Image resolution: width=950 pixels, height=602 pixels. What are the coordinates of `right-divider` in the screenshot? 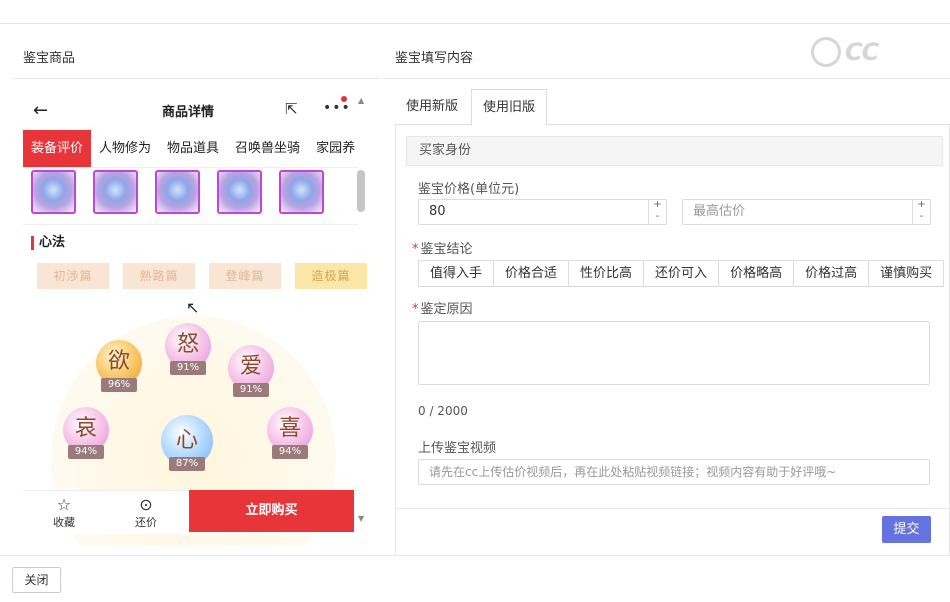 It's located at (666, 78).